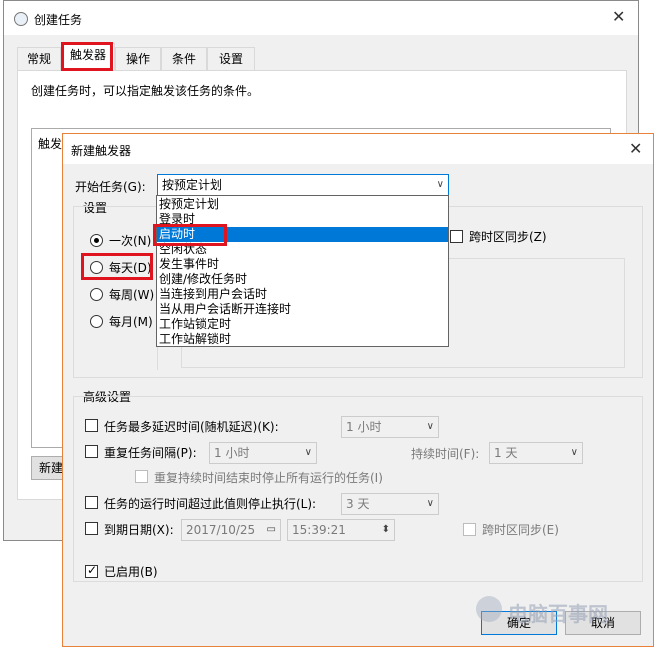 This screenshot has width=656, height=652. I want to click on repeat-checkbox, so click(91, 451).